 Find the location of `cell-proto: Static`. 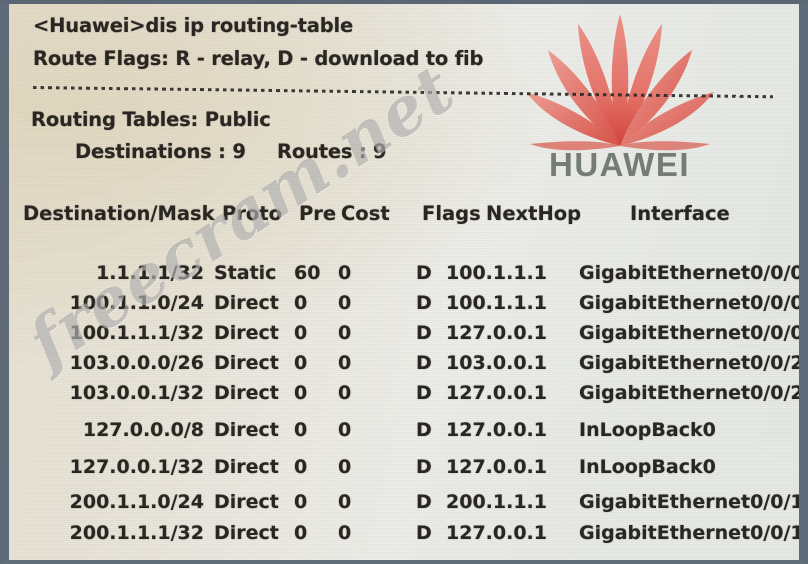

cell-proto: Static is located at coordinates (245, 273).